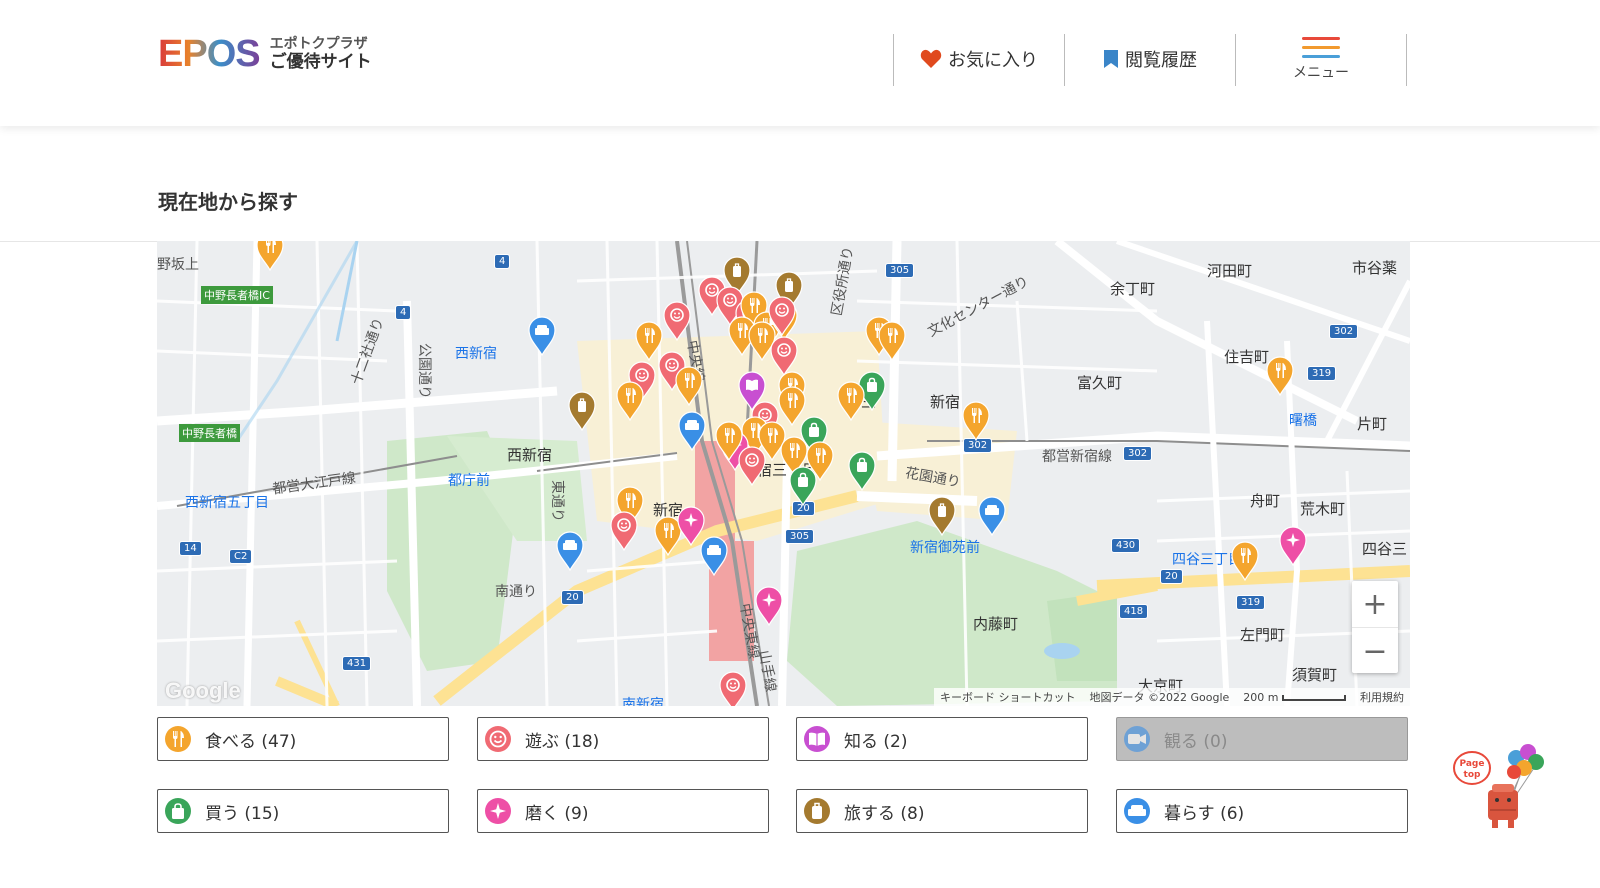  I want to click on map-label-funamachi: 舟町, so click(1265, 501).